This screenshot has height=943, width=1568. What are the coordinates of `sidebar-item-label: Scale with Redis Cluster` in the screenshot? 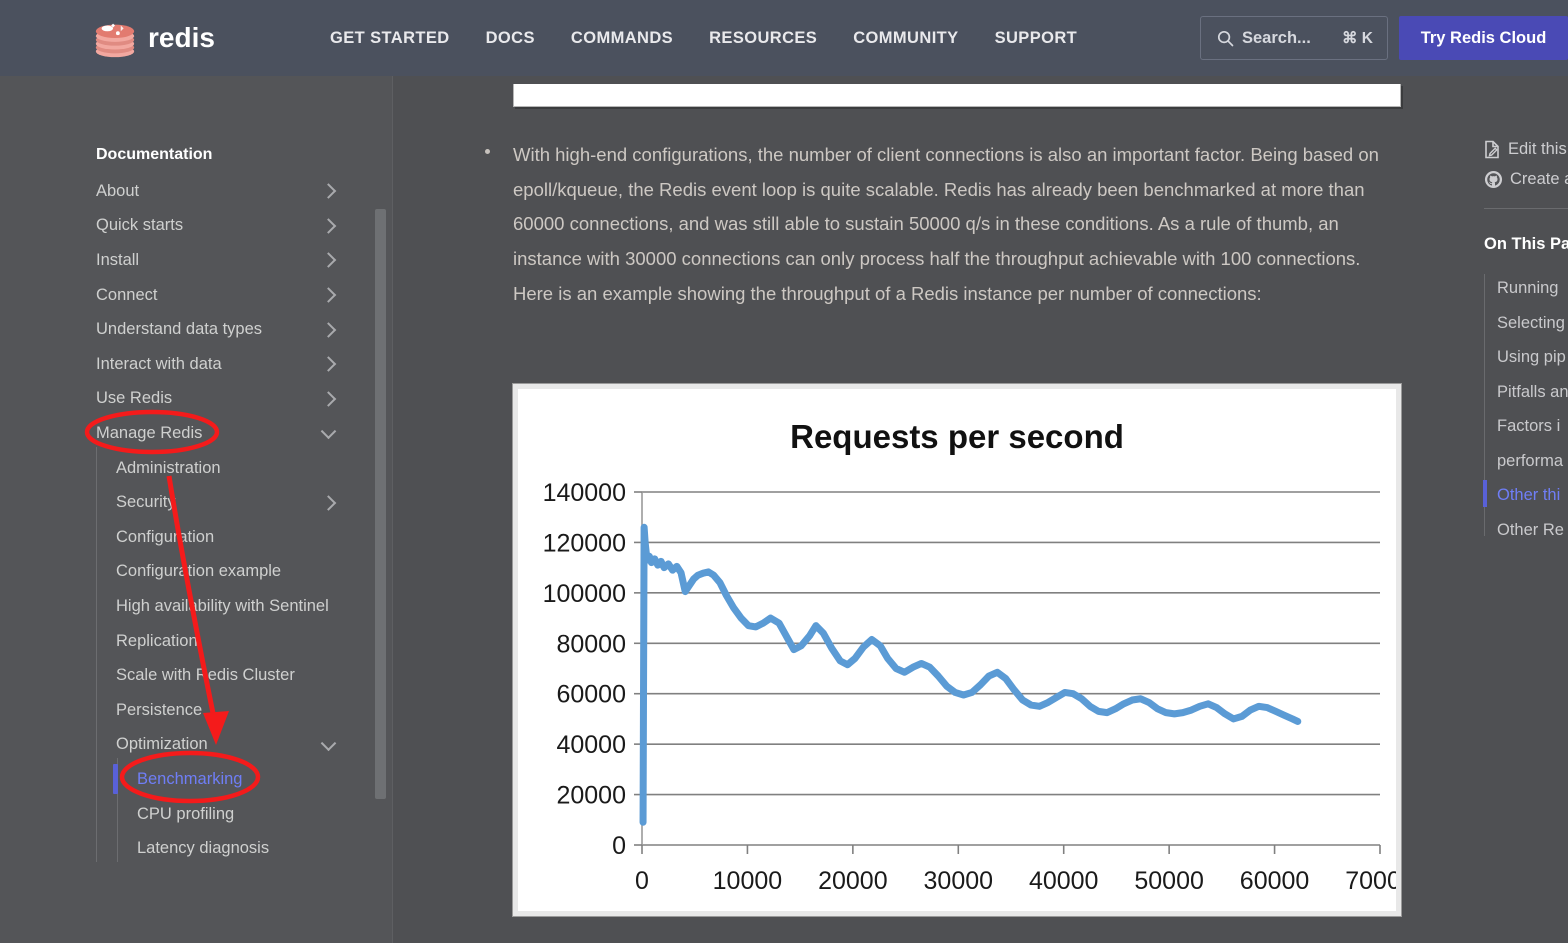 It's located at (205, 675).